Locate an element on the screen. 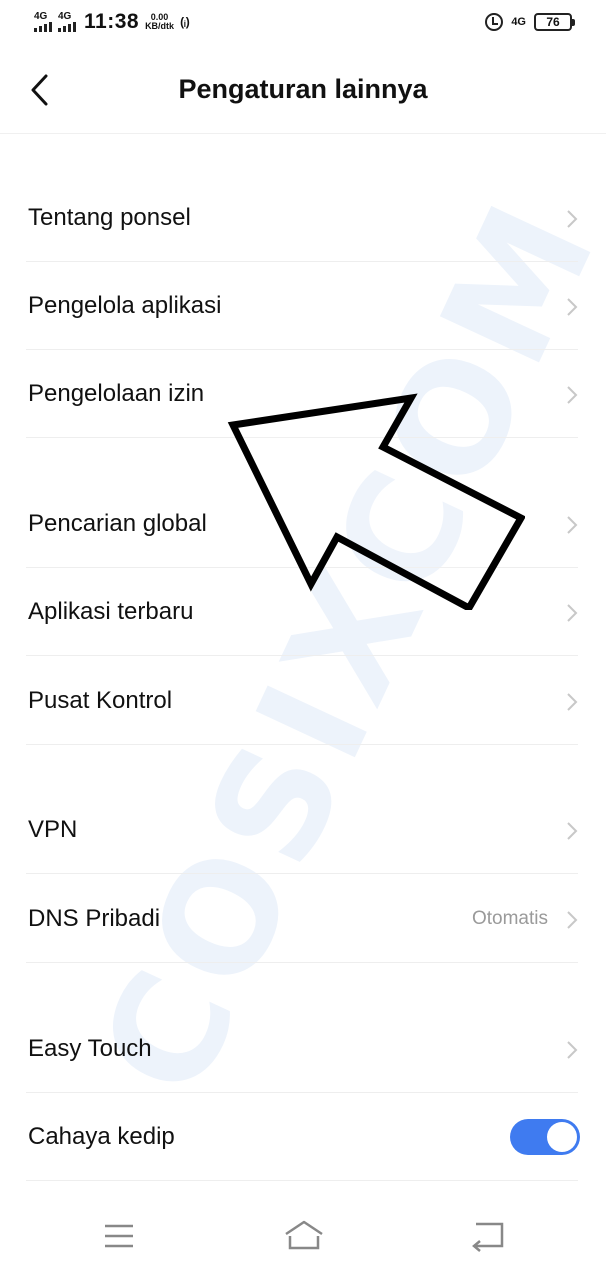  menu-item-pengelola-aplikasi: Pengelola aplikasi is located at coordinates (303, 306).